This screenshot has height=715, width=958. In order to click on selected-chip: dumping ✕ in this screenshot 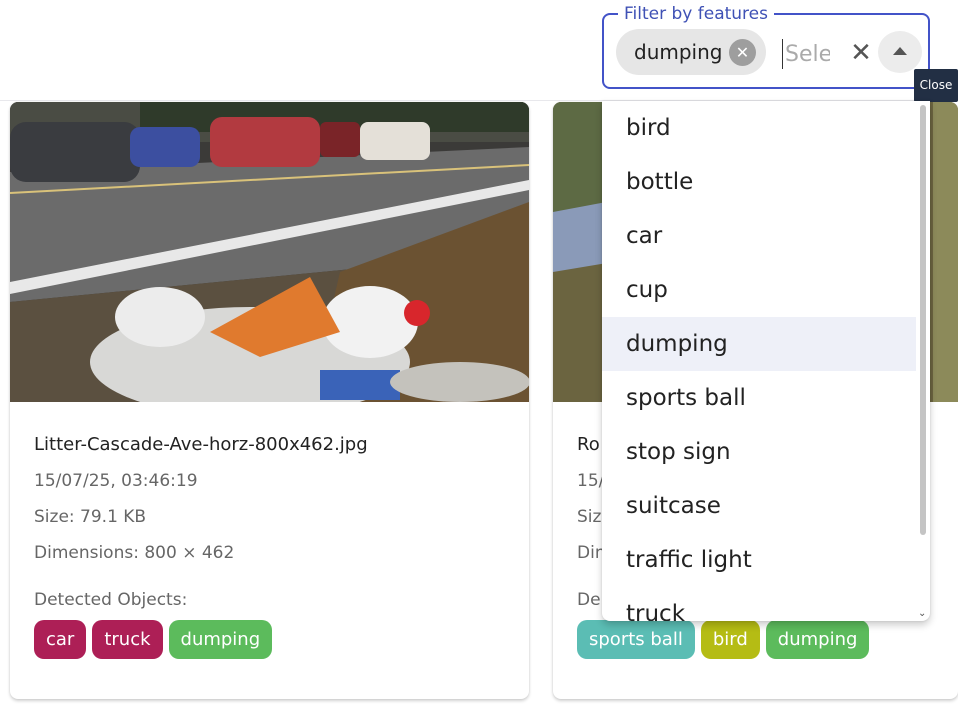, I will do `click(691, 52)`.